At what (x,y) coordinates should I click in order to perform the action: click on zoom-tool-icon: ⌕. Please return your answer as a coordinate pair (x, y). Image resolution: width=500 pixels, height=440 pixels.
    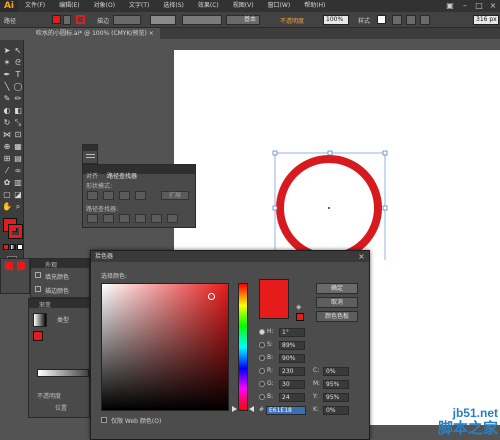
    Looking at the image, I should click on (18, 207).